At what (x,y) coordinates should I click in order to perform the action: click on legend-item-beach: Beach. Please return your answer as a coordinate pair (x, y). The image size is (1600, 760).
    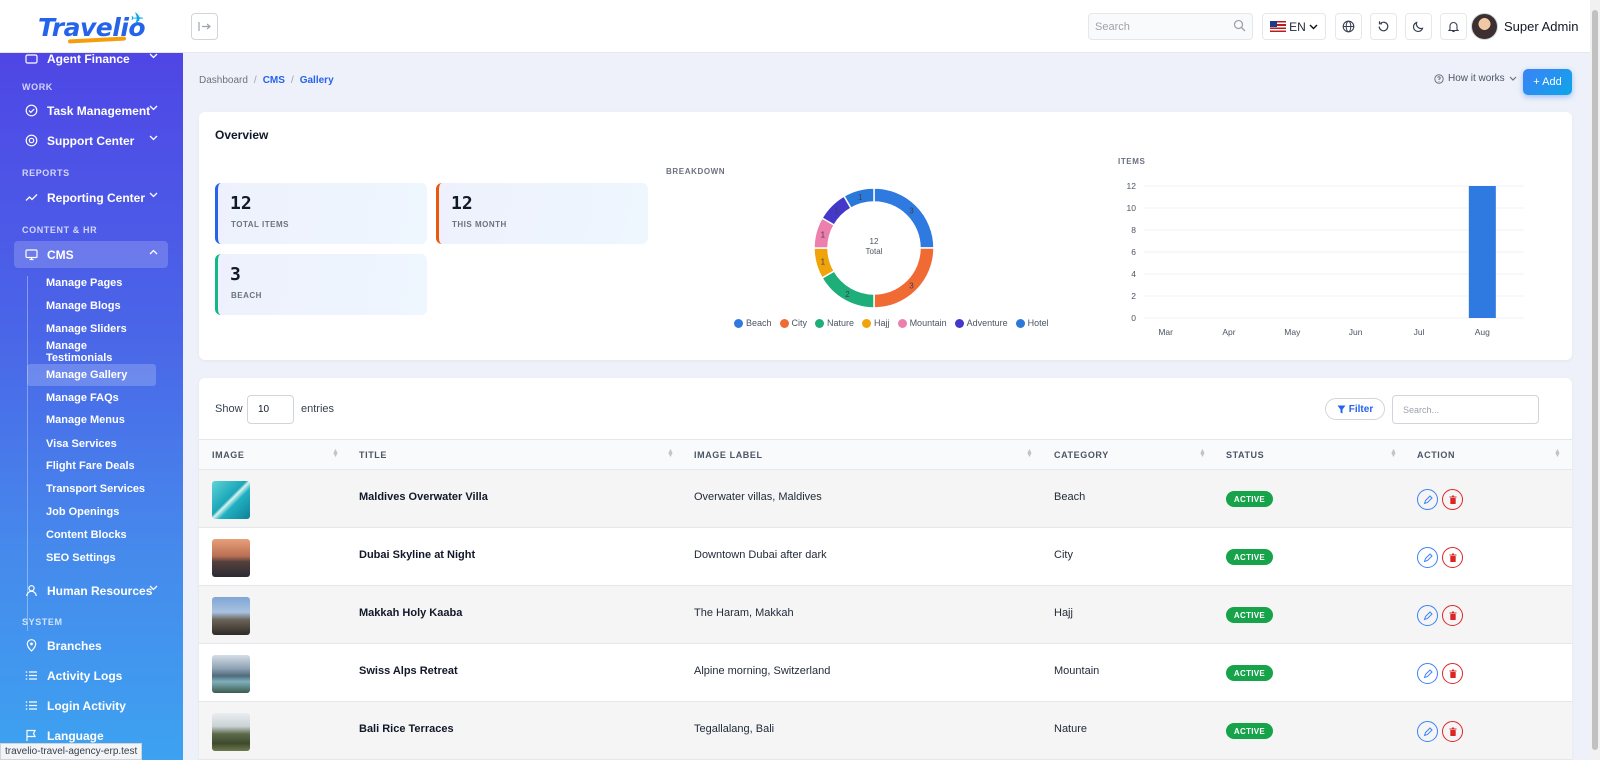
    Looking at the image, I should click on (753, 323).